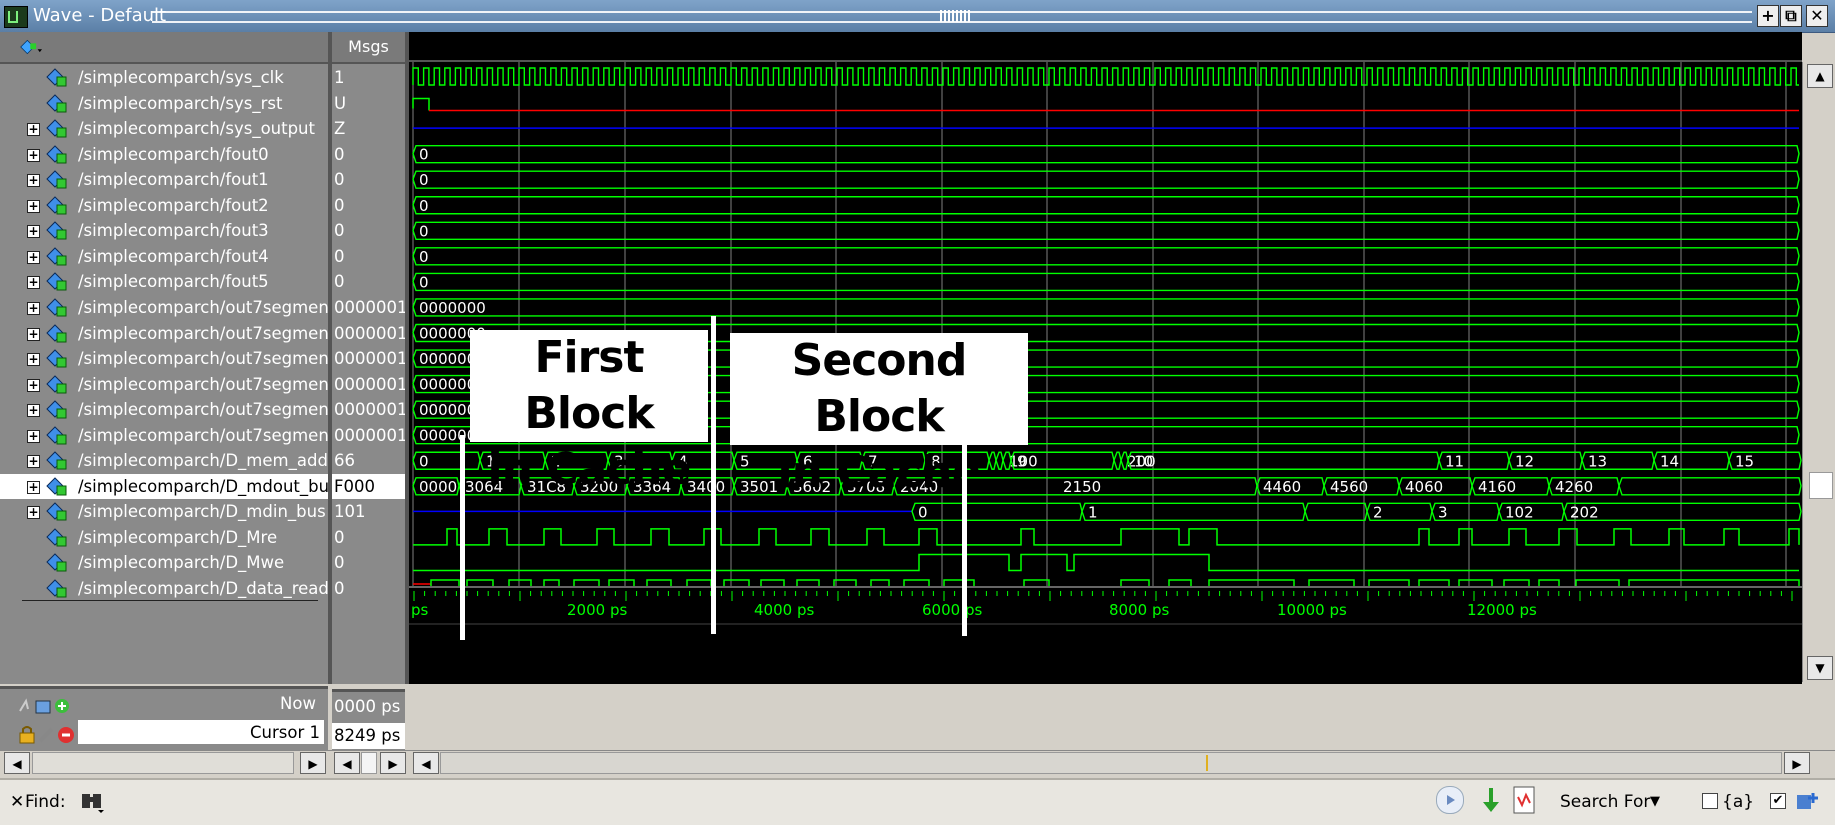 The height and width of the screenshot is (825, 1835). Describe the element at coordinates (1605, 802) in the screenshot. I see `search-for-label: Search For` at that location.